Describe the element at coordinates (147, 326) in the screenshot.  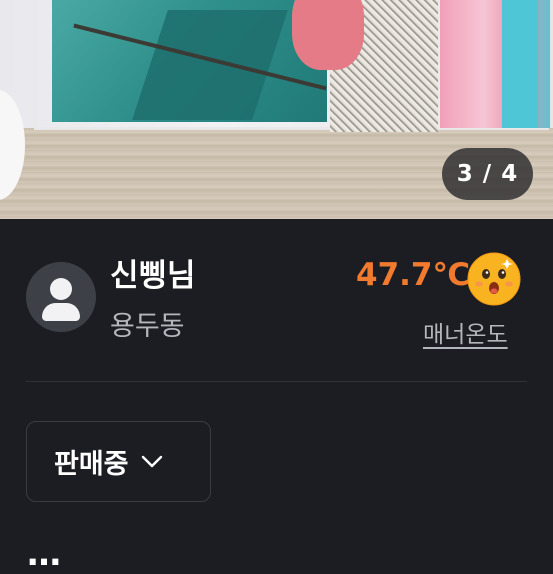
I see `seller-location: 용두동` at that location.